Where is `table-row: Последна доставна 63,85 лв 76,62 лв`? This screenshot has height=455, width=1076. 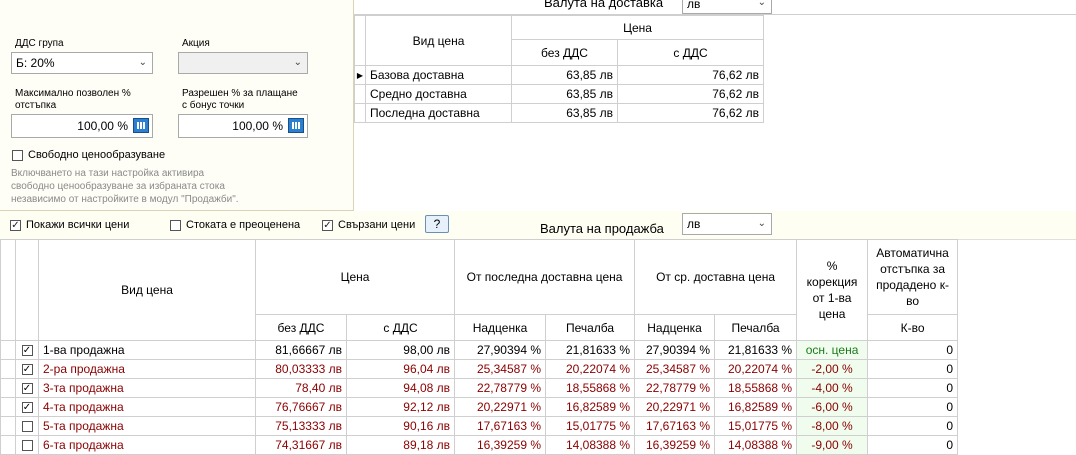 table-row: Последна доставна 63,85 лв 76,62 лв is located at coordinates (559, 113).